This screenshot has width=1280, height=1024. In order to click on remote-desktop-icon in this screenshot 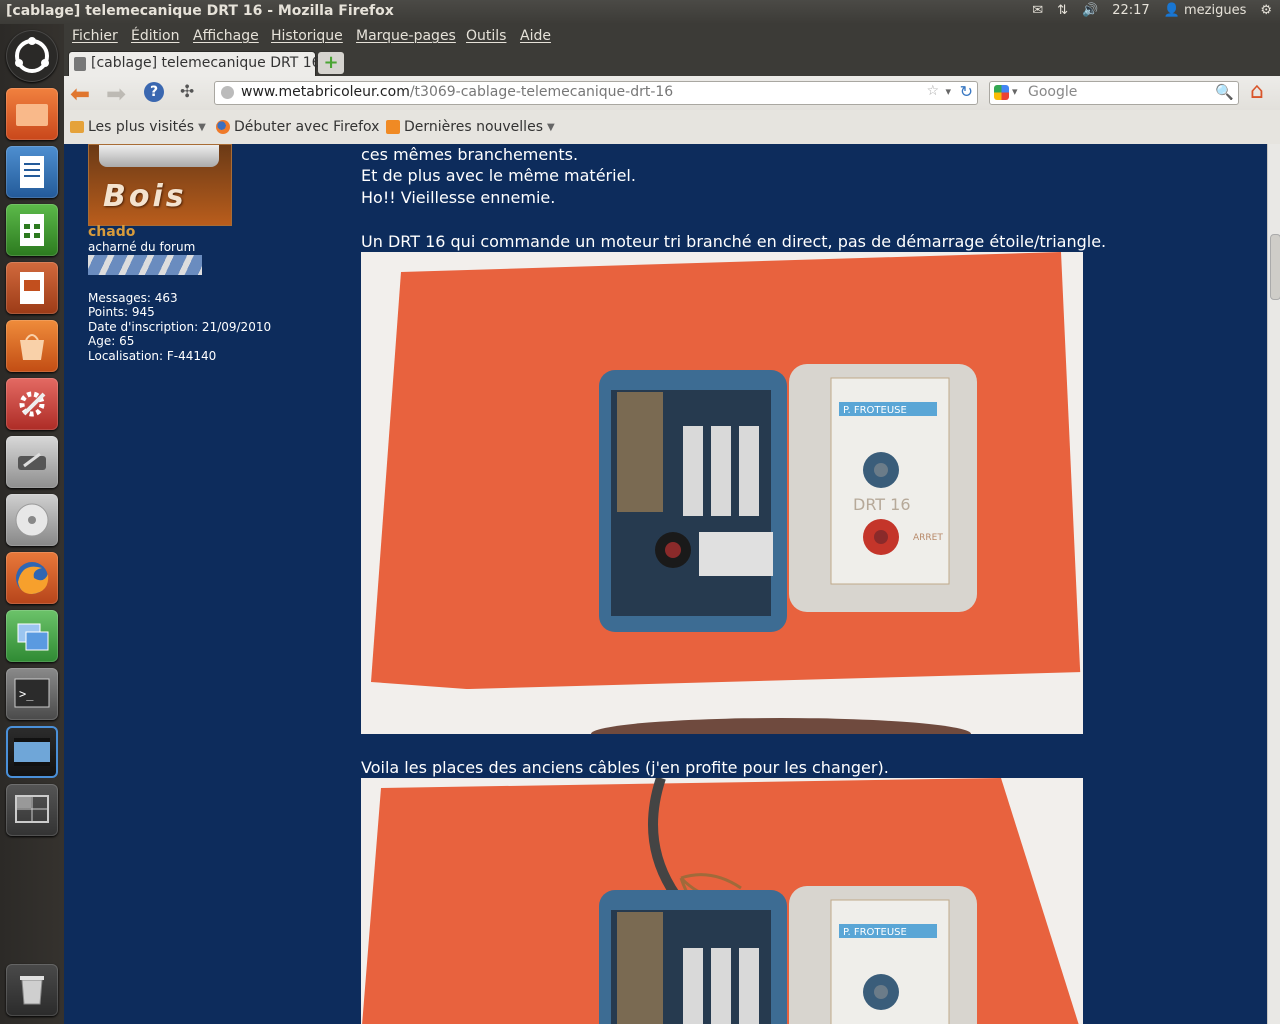, I will do `click(32, 636)`.